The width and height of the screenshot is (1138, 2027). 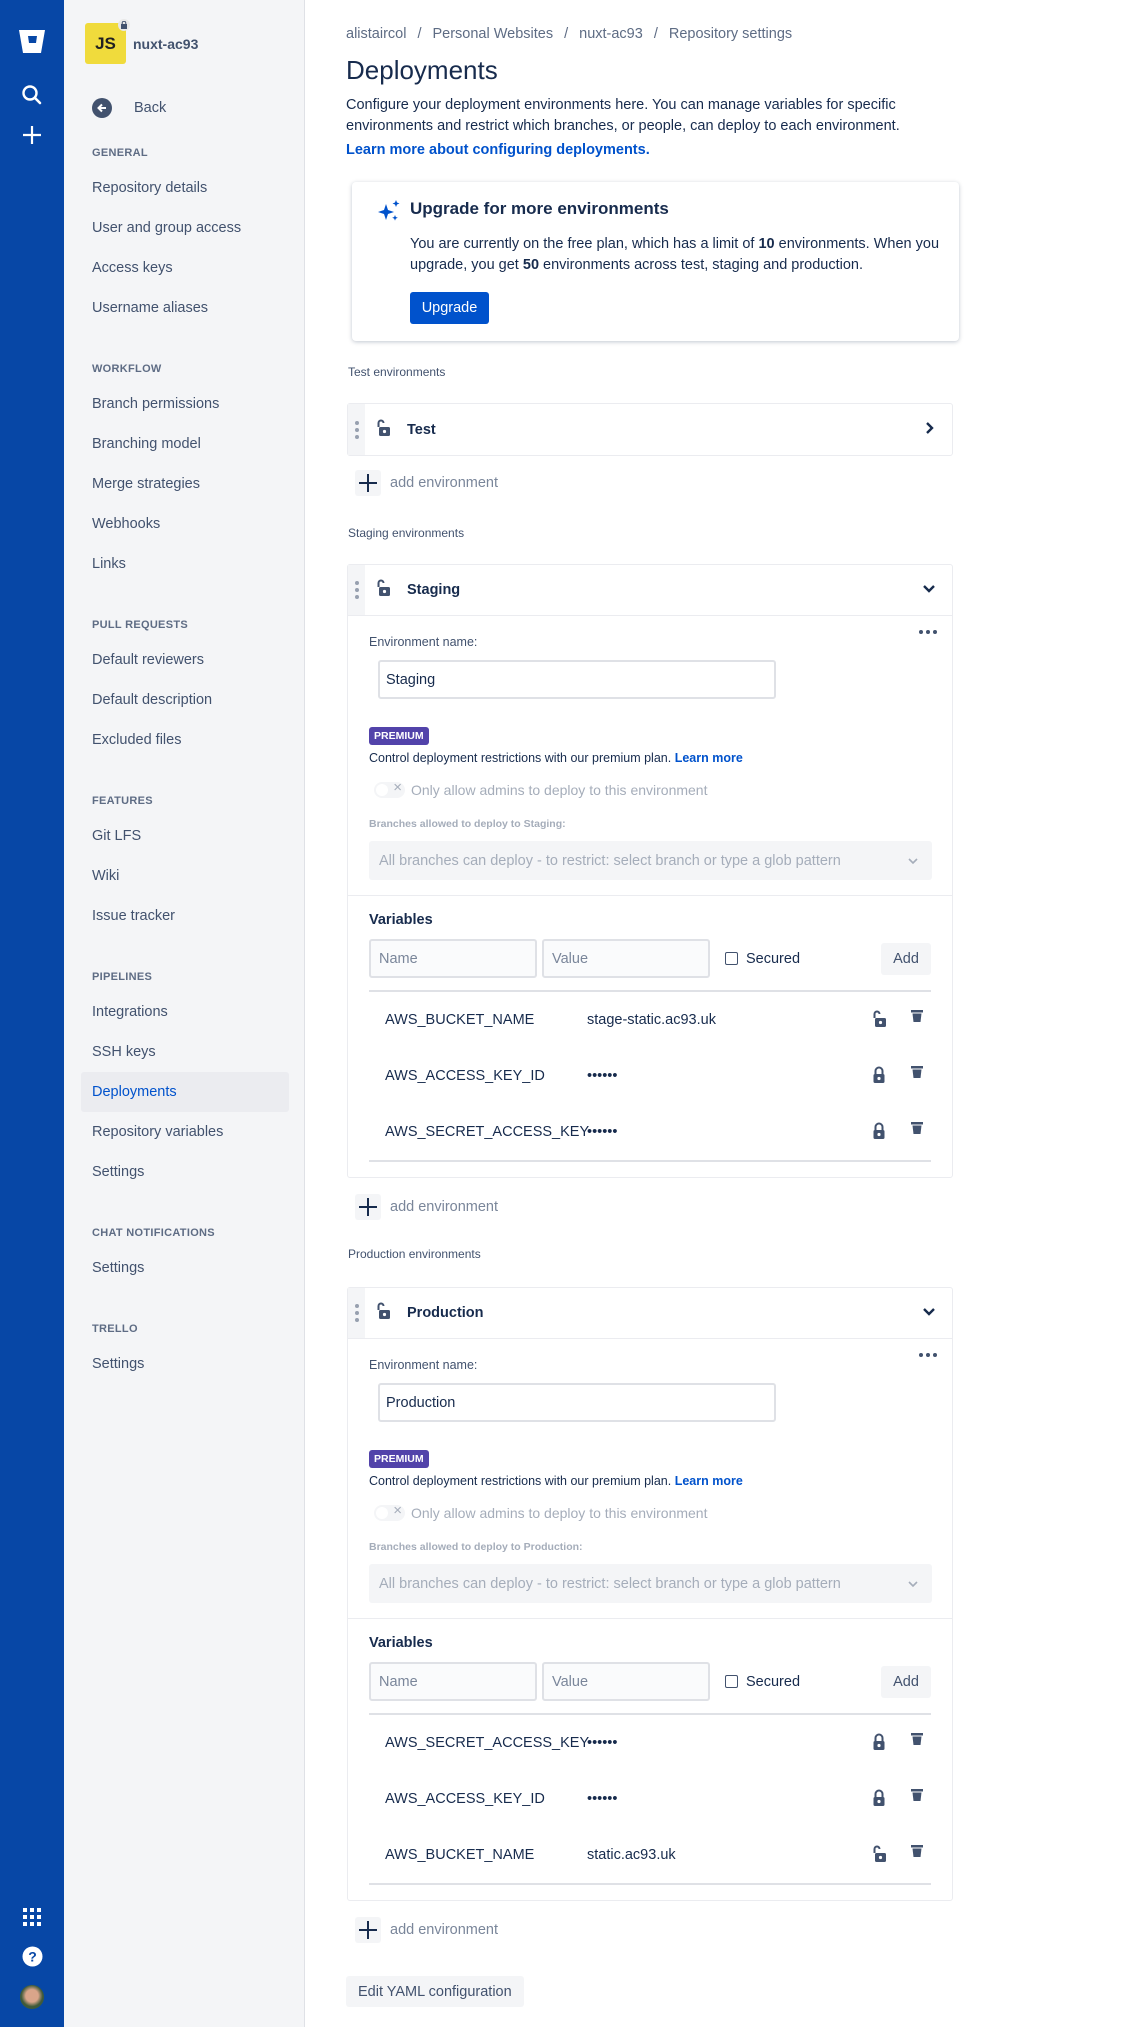 What do you see at coordinates (185, 1092) in the screenshot?
I see `nav-deployments: Deployments` at bounding box center [185, 1092].